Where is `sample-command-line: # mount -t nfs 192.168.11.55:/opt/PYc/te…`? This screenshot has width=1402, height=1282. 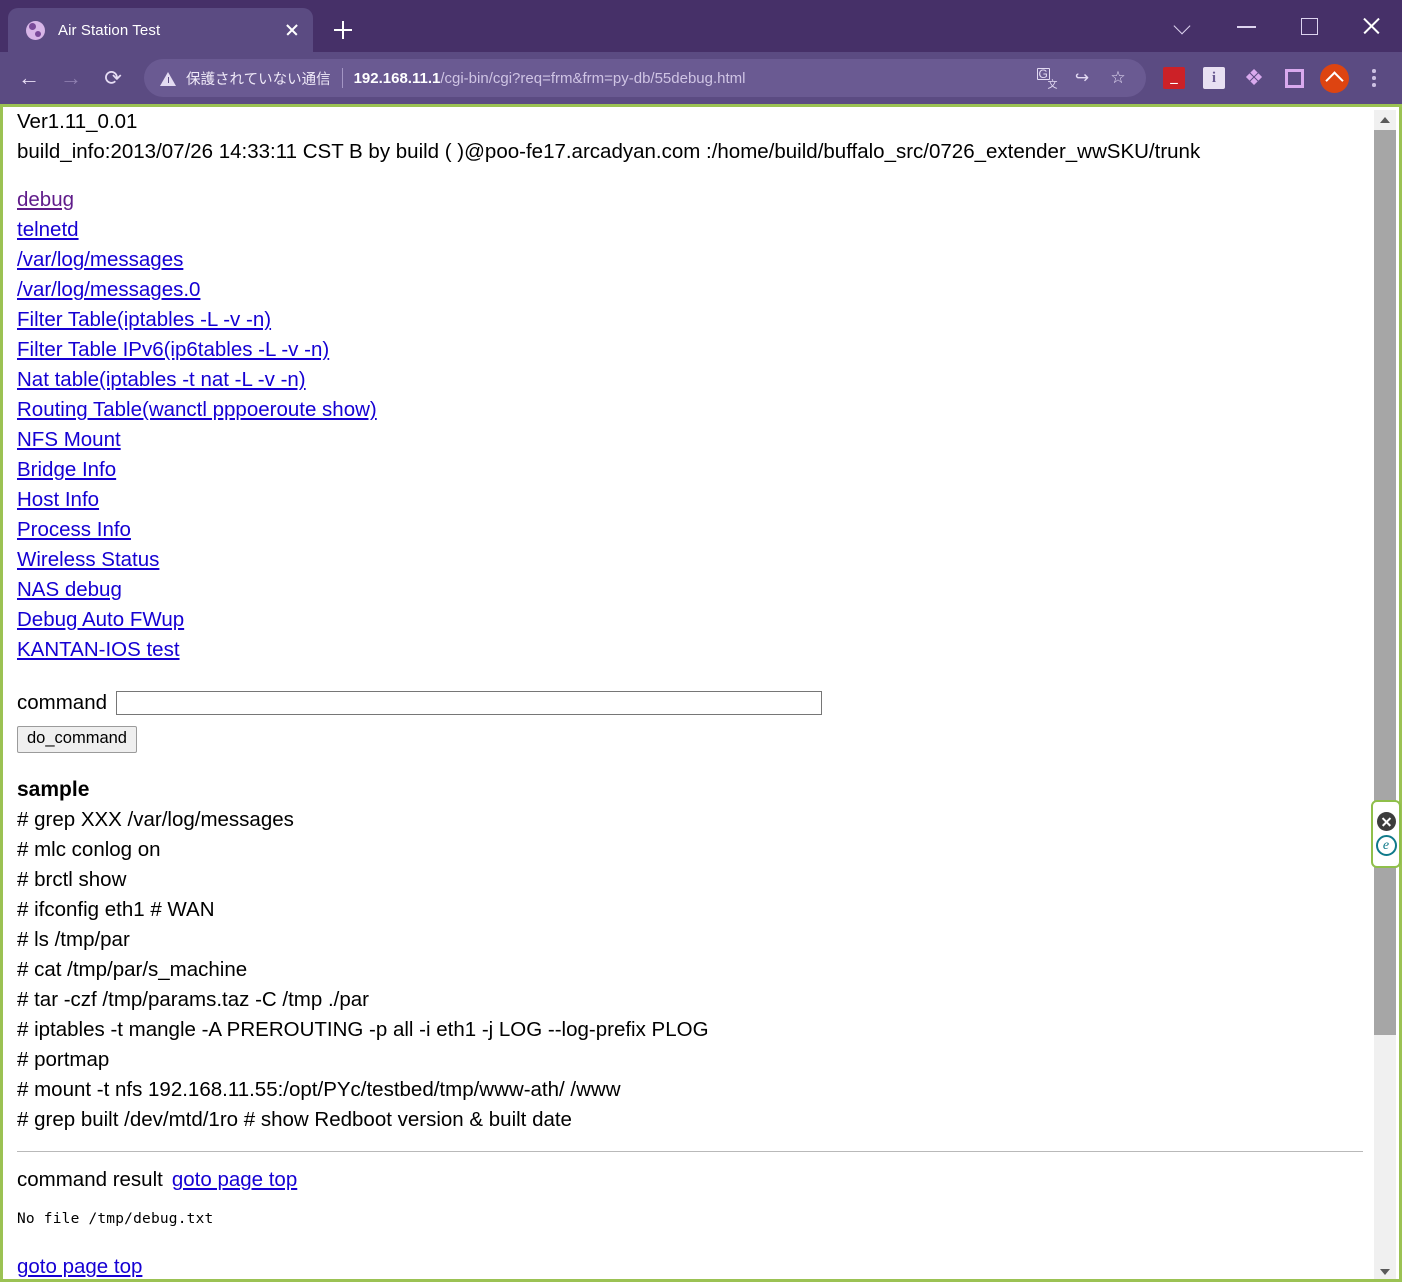
sample-command-line: # mount -t nfs 192.168.11.55:/opt/PYc/te… is located at coordinates (319, 1090).